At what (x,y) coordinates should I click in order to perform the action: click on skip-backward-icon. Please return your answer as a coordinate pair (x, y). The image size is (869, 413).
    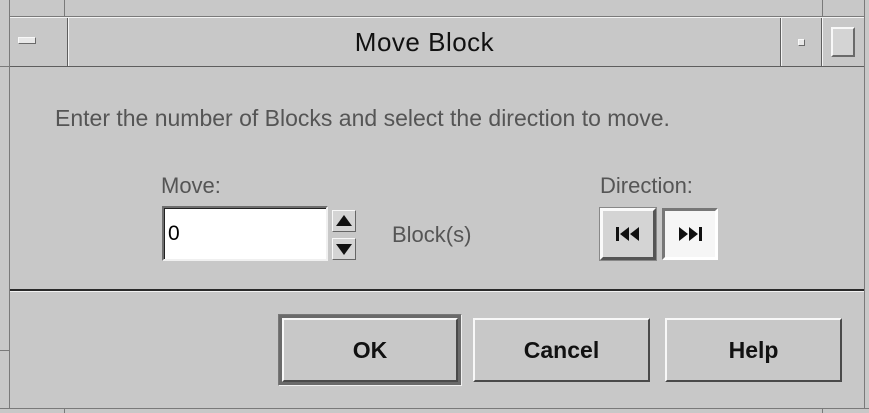
    Looking at the image, I should click on (627, 234).